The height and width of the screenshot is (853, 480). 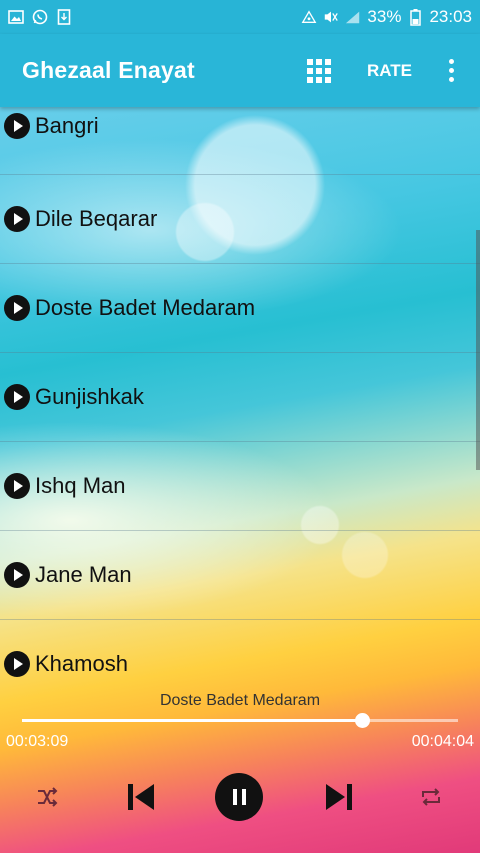 What do you see at coordinates (318, 70) in the screenshot?
I see `grid-menu-icon` at bounding box center [318, 70].